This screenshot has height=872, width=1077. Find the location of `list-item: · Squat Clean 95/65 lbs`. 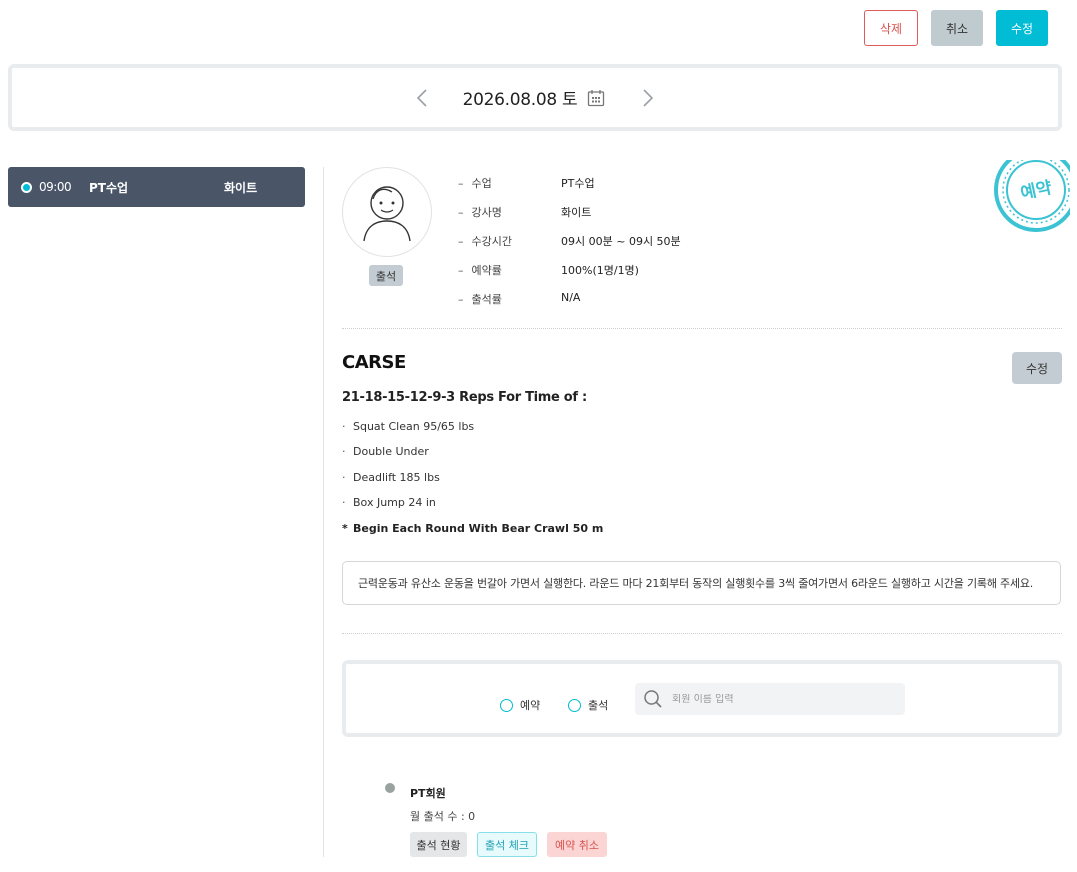

list-item: · Squat Clean 95/65 lbs is located at coordinates (408, 432).